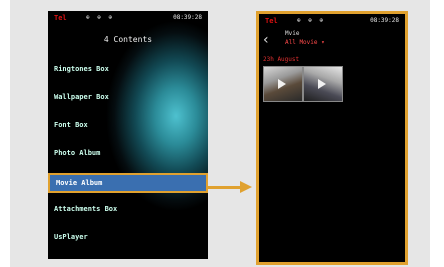 This screenshot has height=267, width=444. What do you see at coordinates (77, 153) in the screenshot?
I see `menu-item-photo-album: Photo Album` at bounding box center [77, 153].